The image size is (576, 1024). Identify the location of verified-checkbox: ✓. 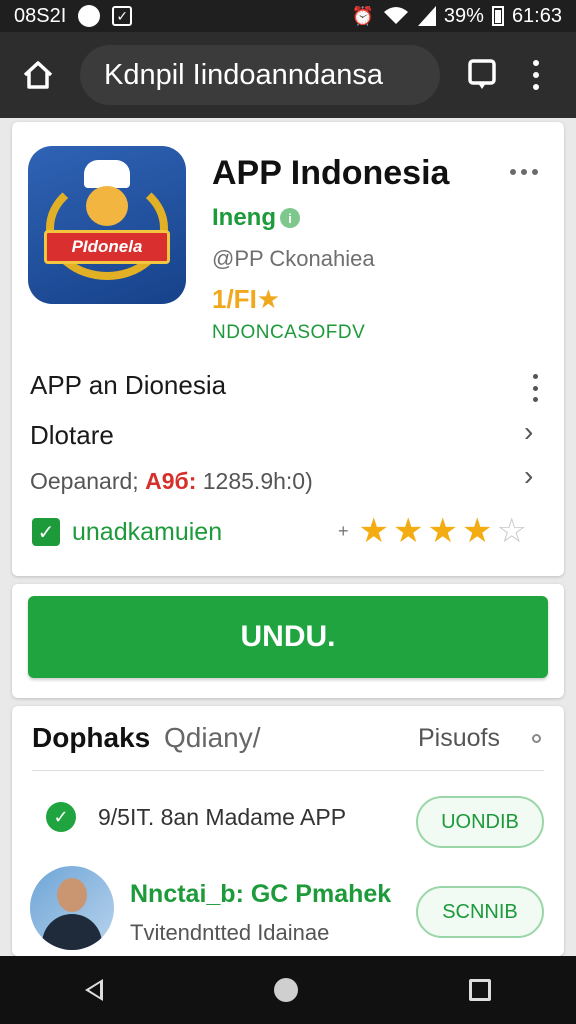
(46, 532).